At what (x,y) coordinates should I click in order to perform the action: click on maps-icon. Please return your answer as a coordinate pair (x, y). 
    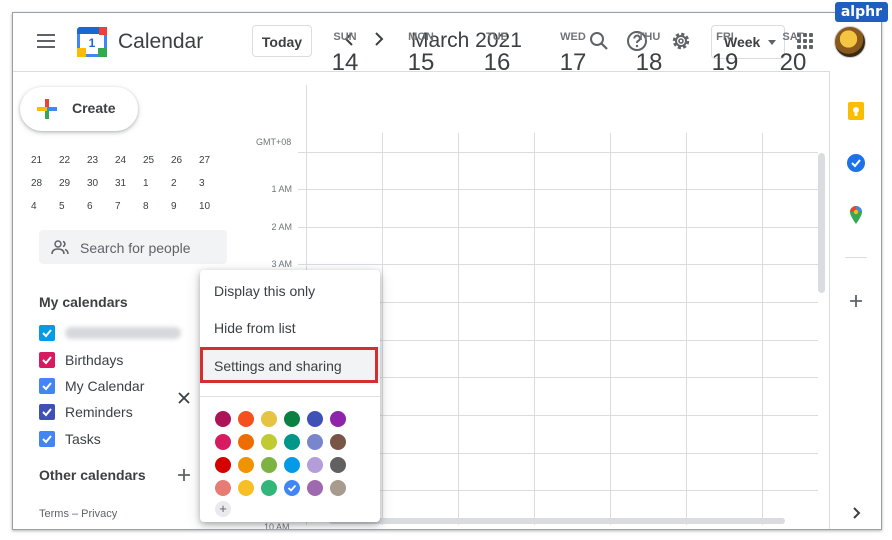
    Looking at the image, I should click on (856, 215).